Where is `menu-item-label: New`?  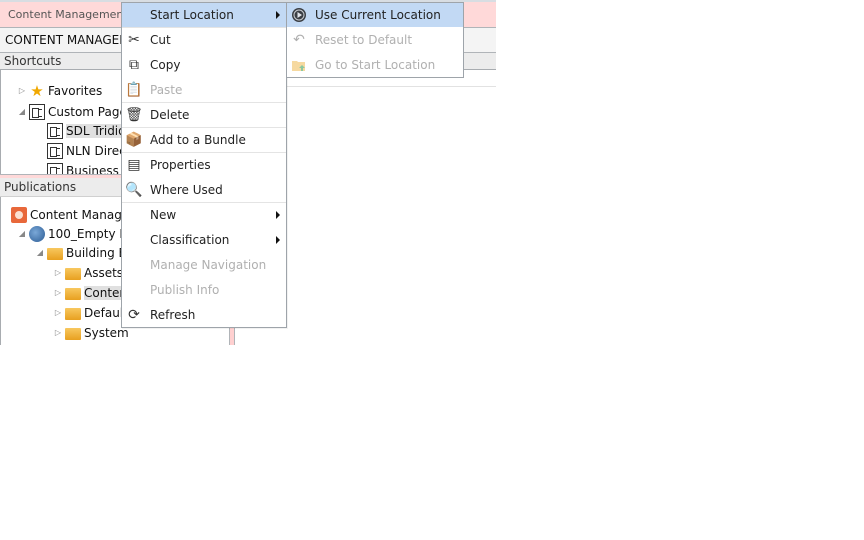
menu-item-label: New is located at coordinates (163, 215).